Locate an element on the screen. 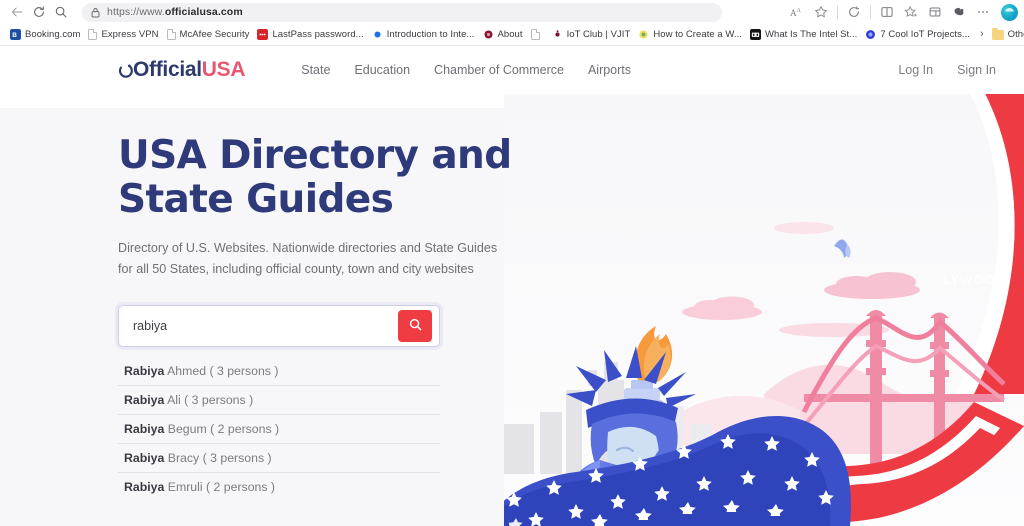 The image size is (1024, 526). maroon-dot-favicon is located at coordinates (488, 34).